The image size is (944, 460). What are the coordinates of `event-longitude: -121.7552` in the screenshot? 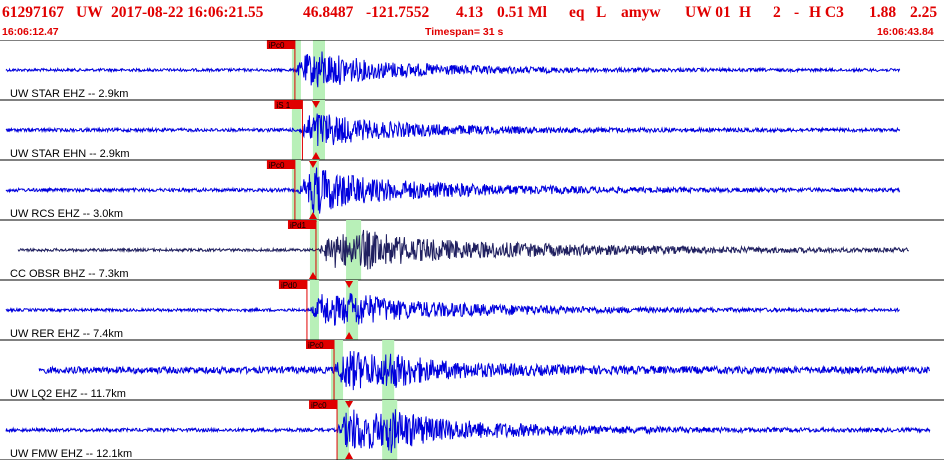 It's located at (398, 12).